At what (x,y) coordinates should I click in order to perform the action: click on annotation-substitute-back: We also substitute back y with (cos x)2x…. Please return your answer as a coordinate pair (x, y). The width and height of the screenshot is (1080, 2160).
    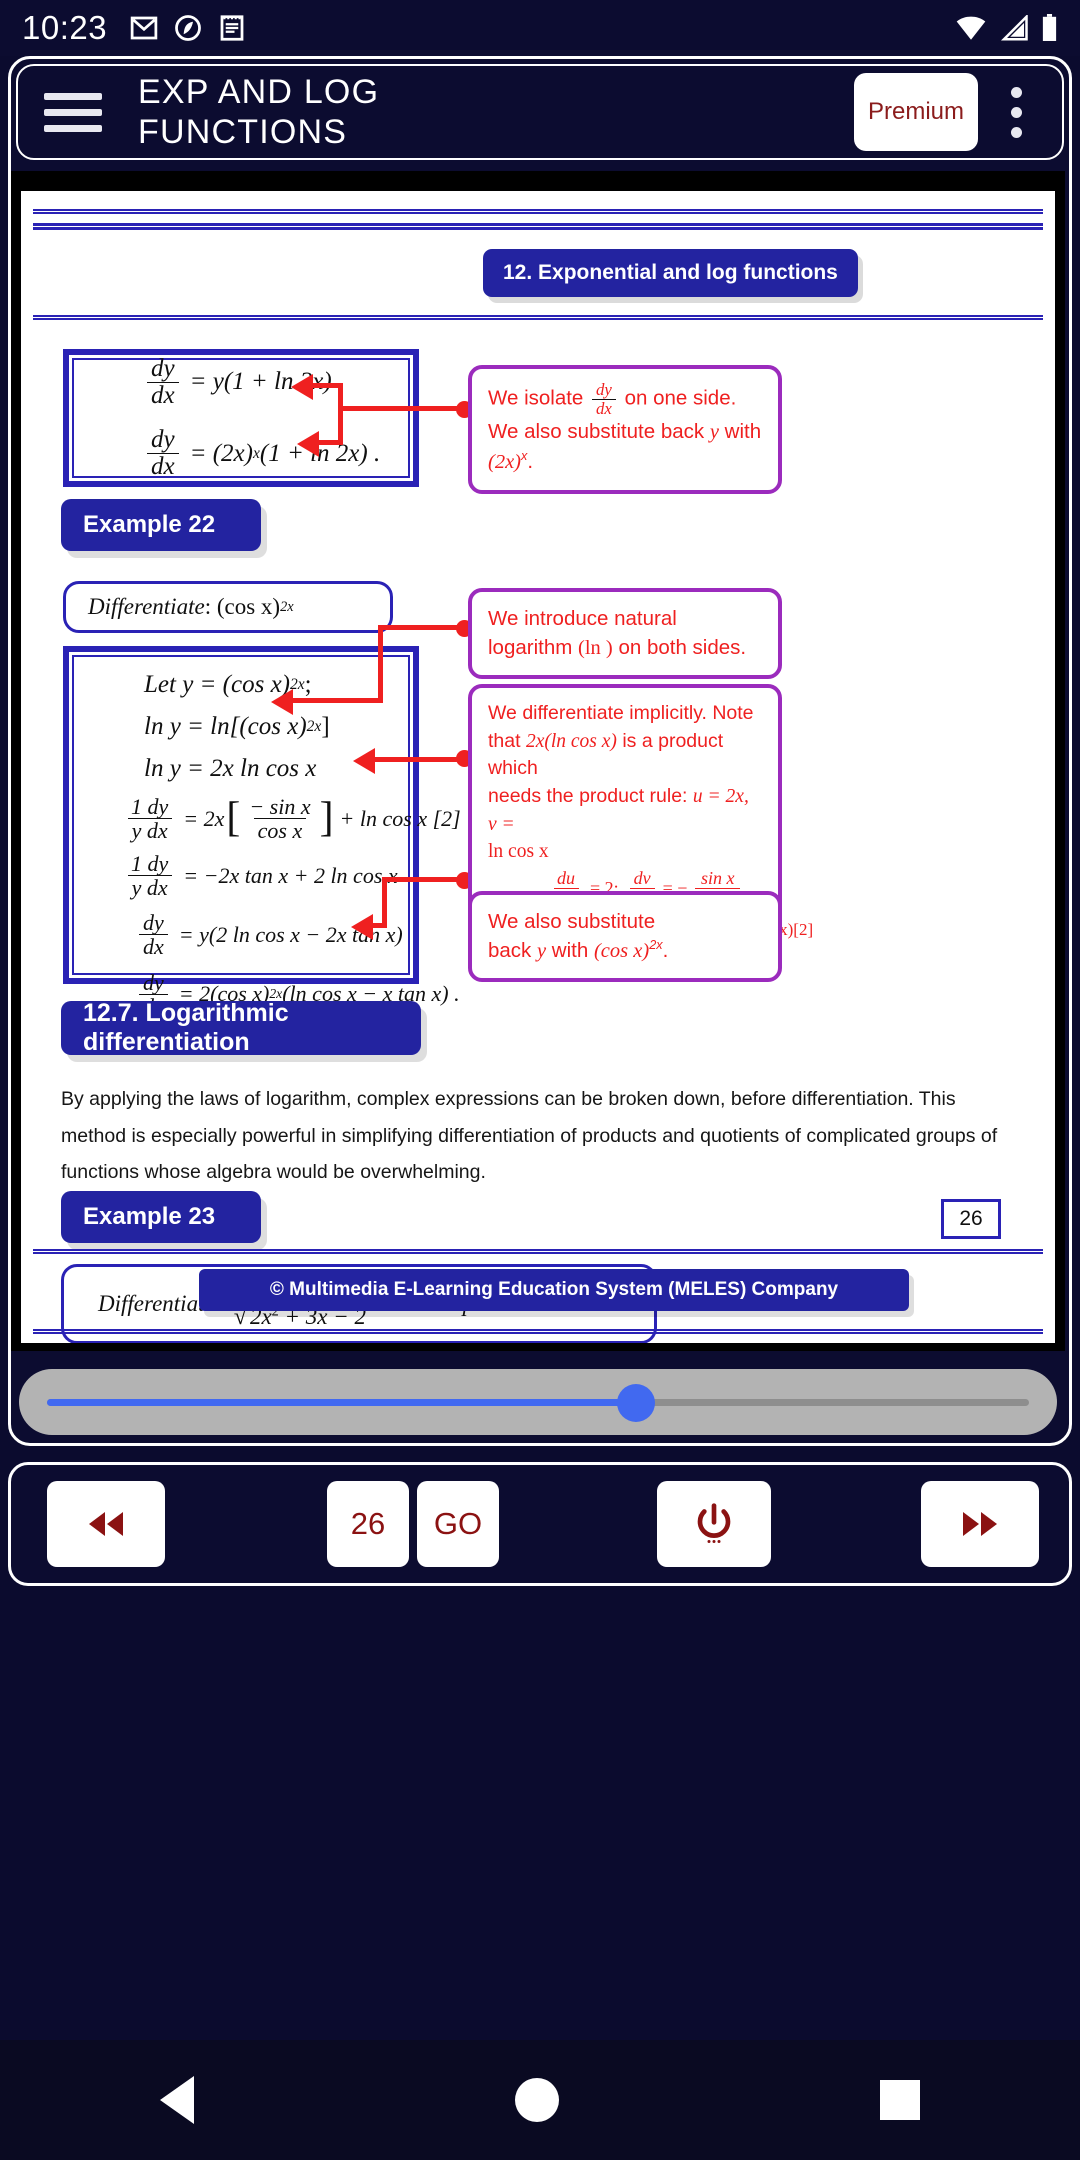
    Looking at the image, I should click on (625, 937).